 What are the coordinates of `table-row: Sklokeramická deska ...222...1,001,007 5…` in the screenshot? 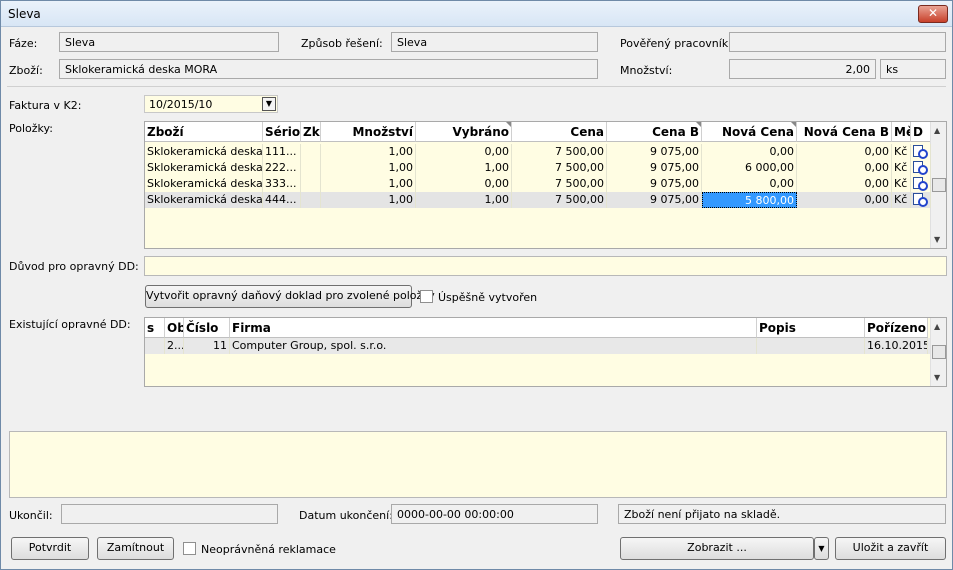 It's located at (538, 168).